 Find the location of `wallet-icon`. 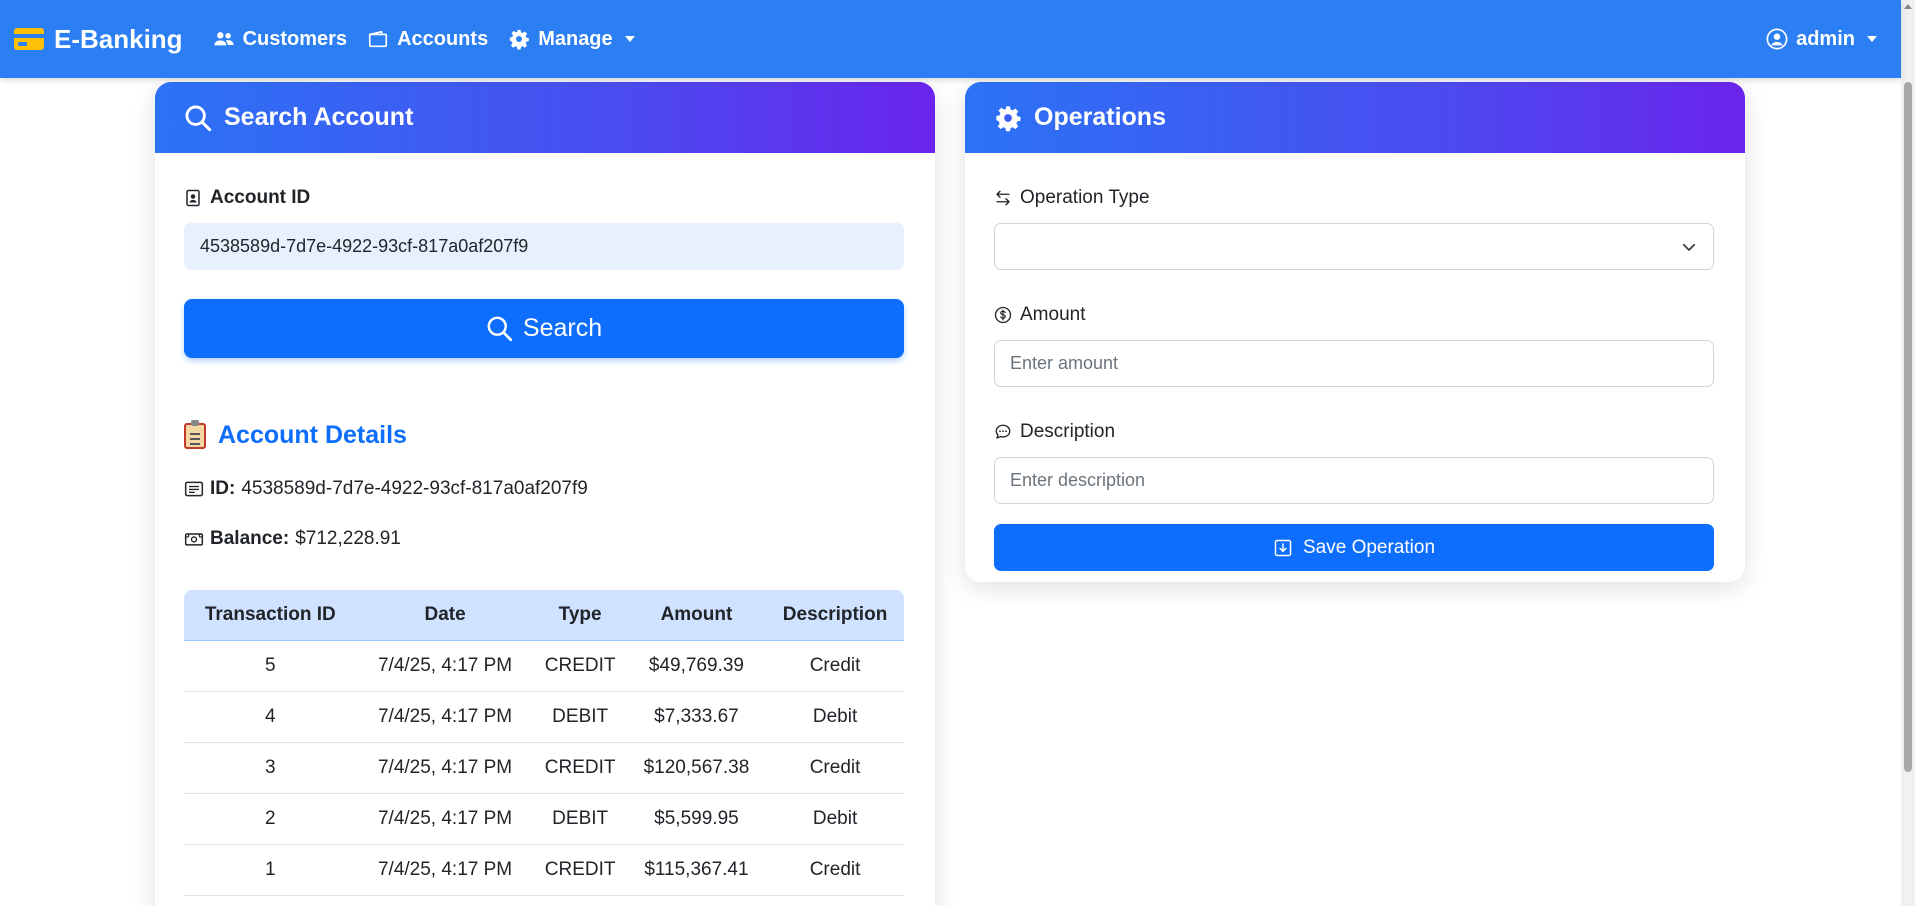

wallet-icon is located at coordinates (378, 39).